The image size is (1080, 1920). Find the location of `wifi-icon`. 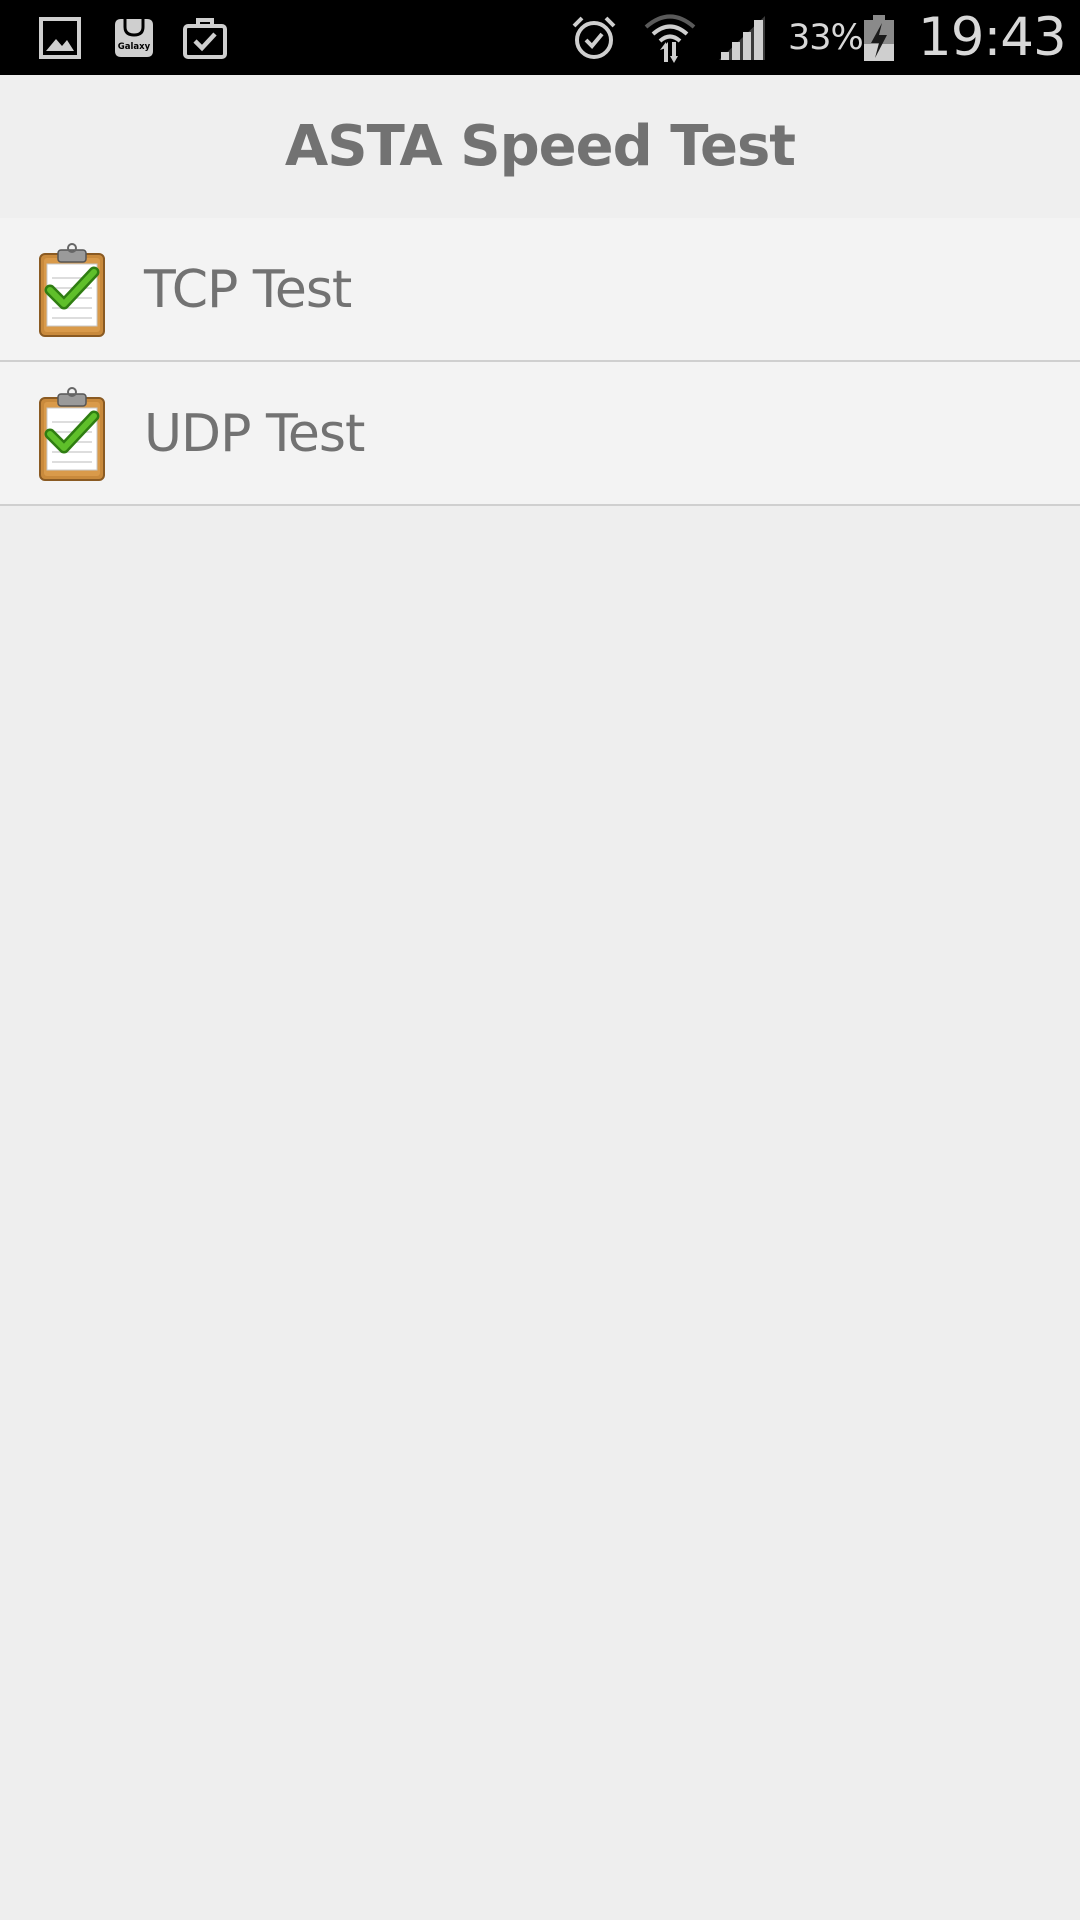

wifi-icon is located at coordinates (670, 37).